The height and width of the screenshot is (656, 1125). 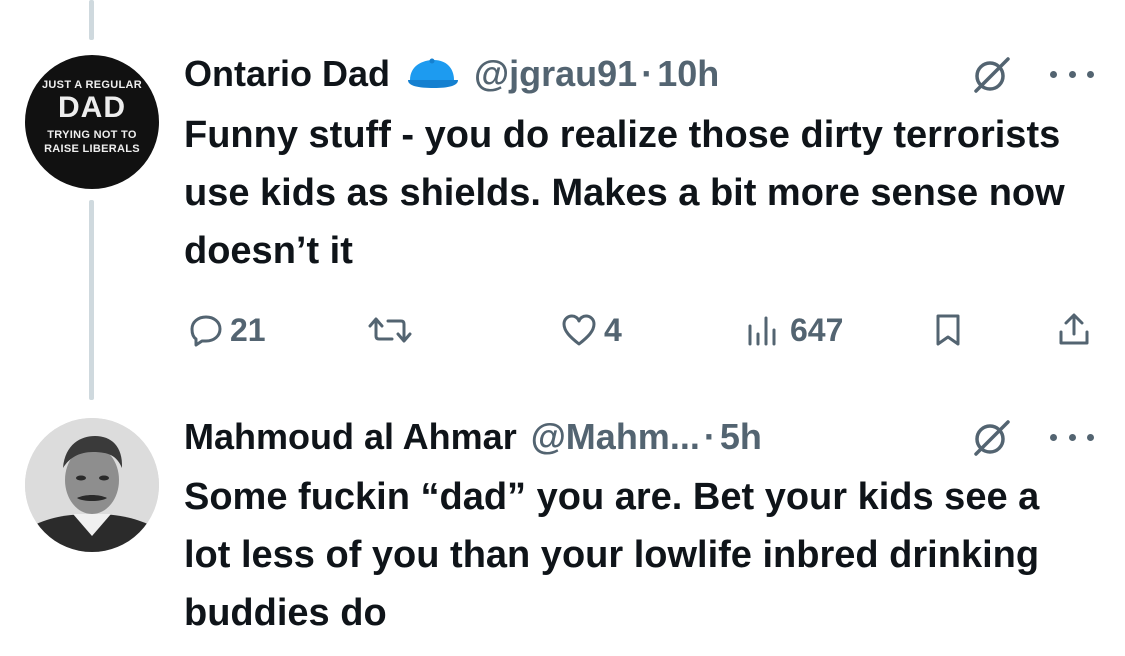 What do you see at coordinates (350, 437) in the screenshot?
I see `author-name: Mahmoud al Ahmar` at bounding box center [350, 437].